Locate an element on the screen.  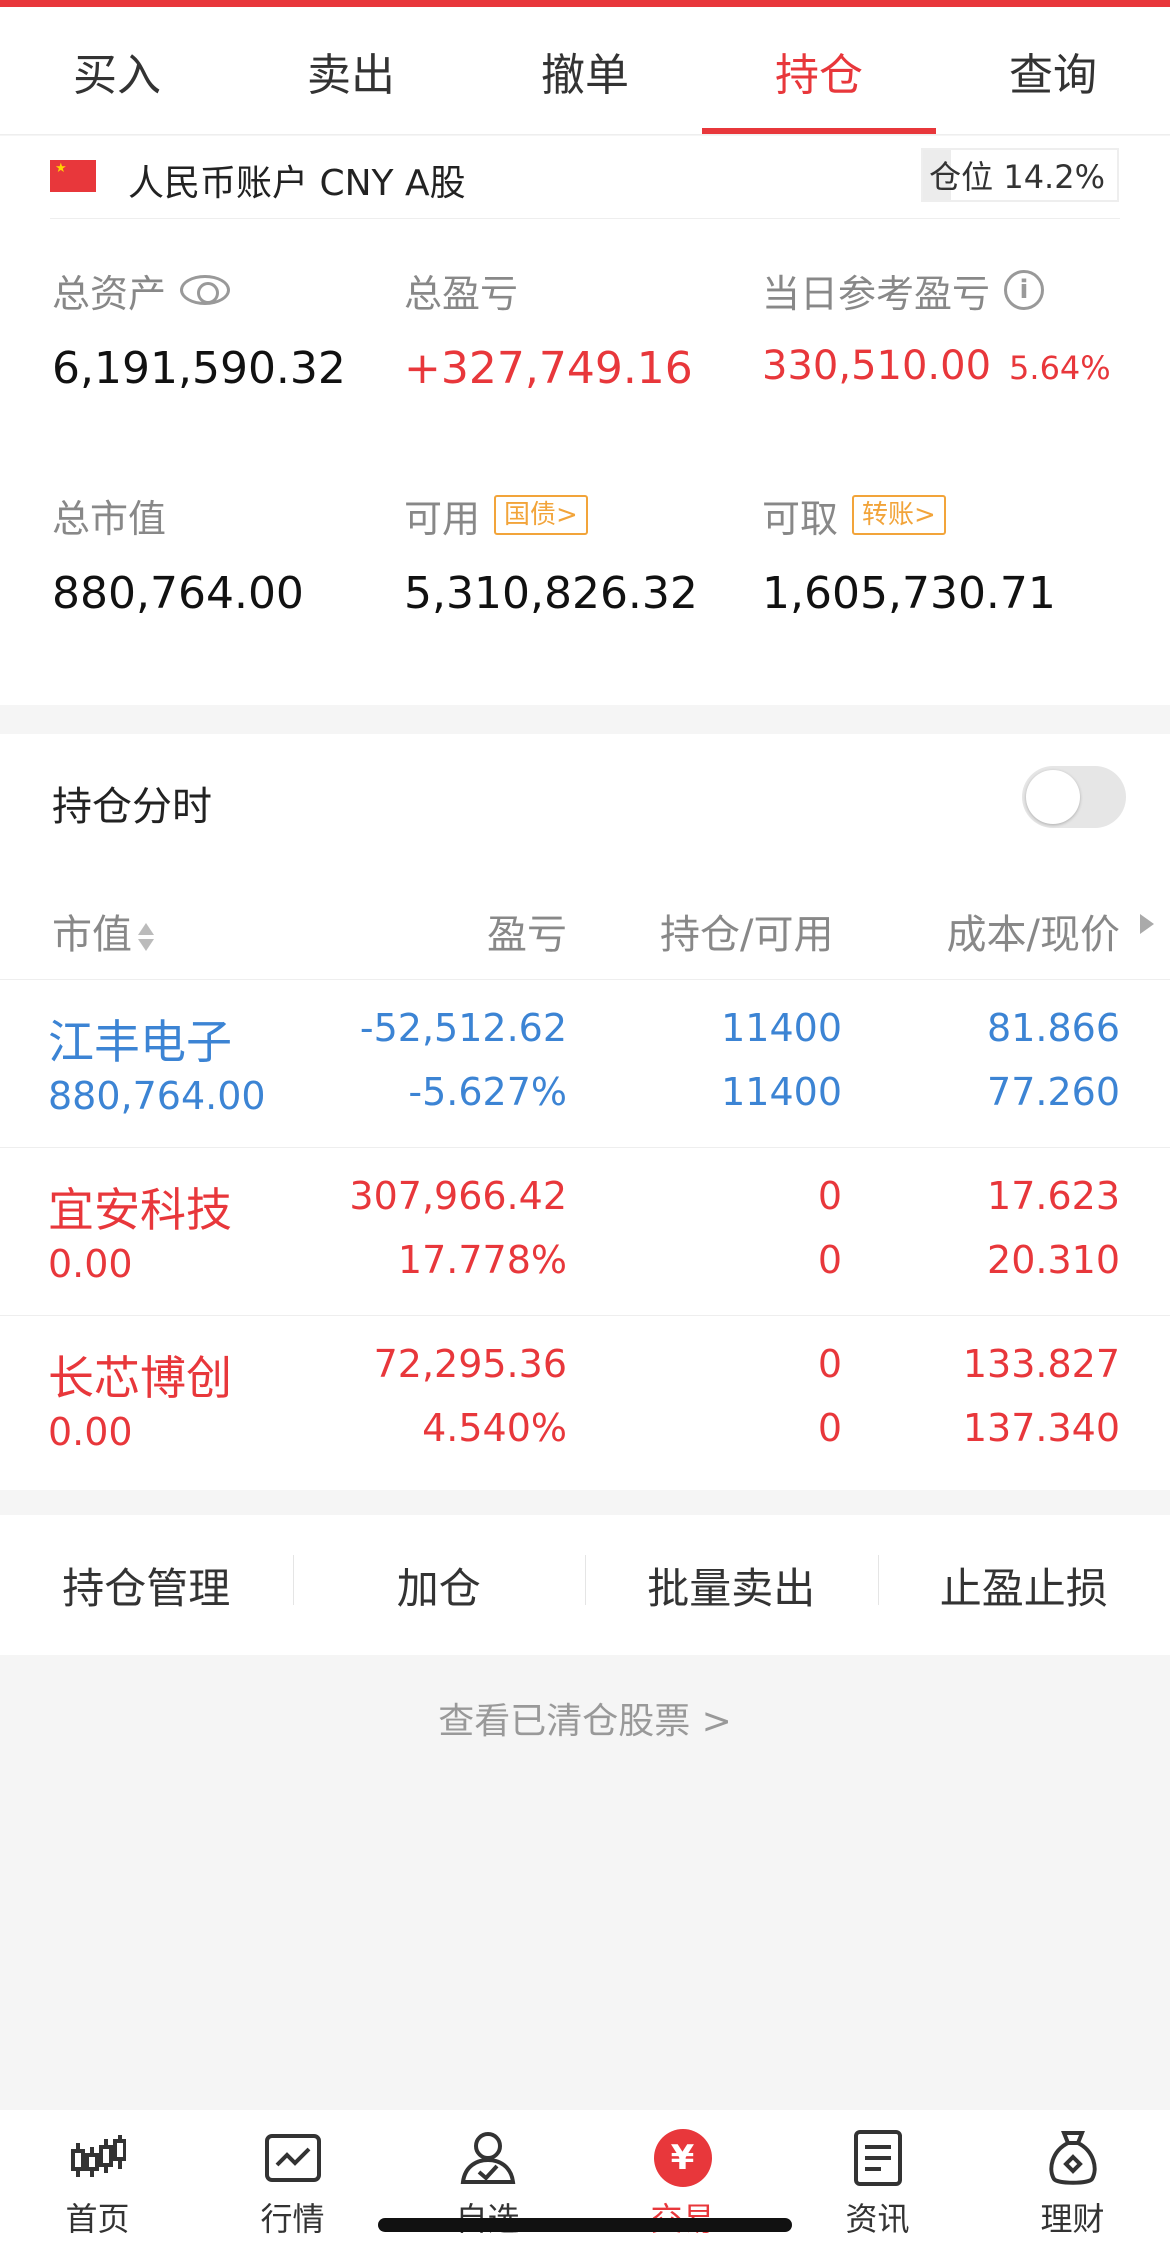
available-value: 5,310,826.32 is located at coordinates (551, 593).